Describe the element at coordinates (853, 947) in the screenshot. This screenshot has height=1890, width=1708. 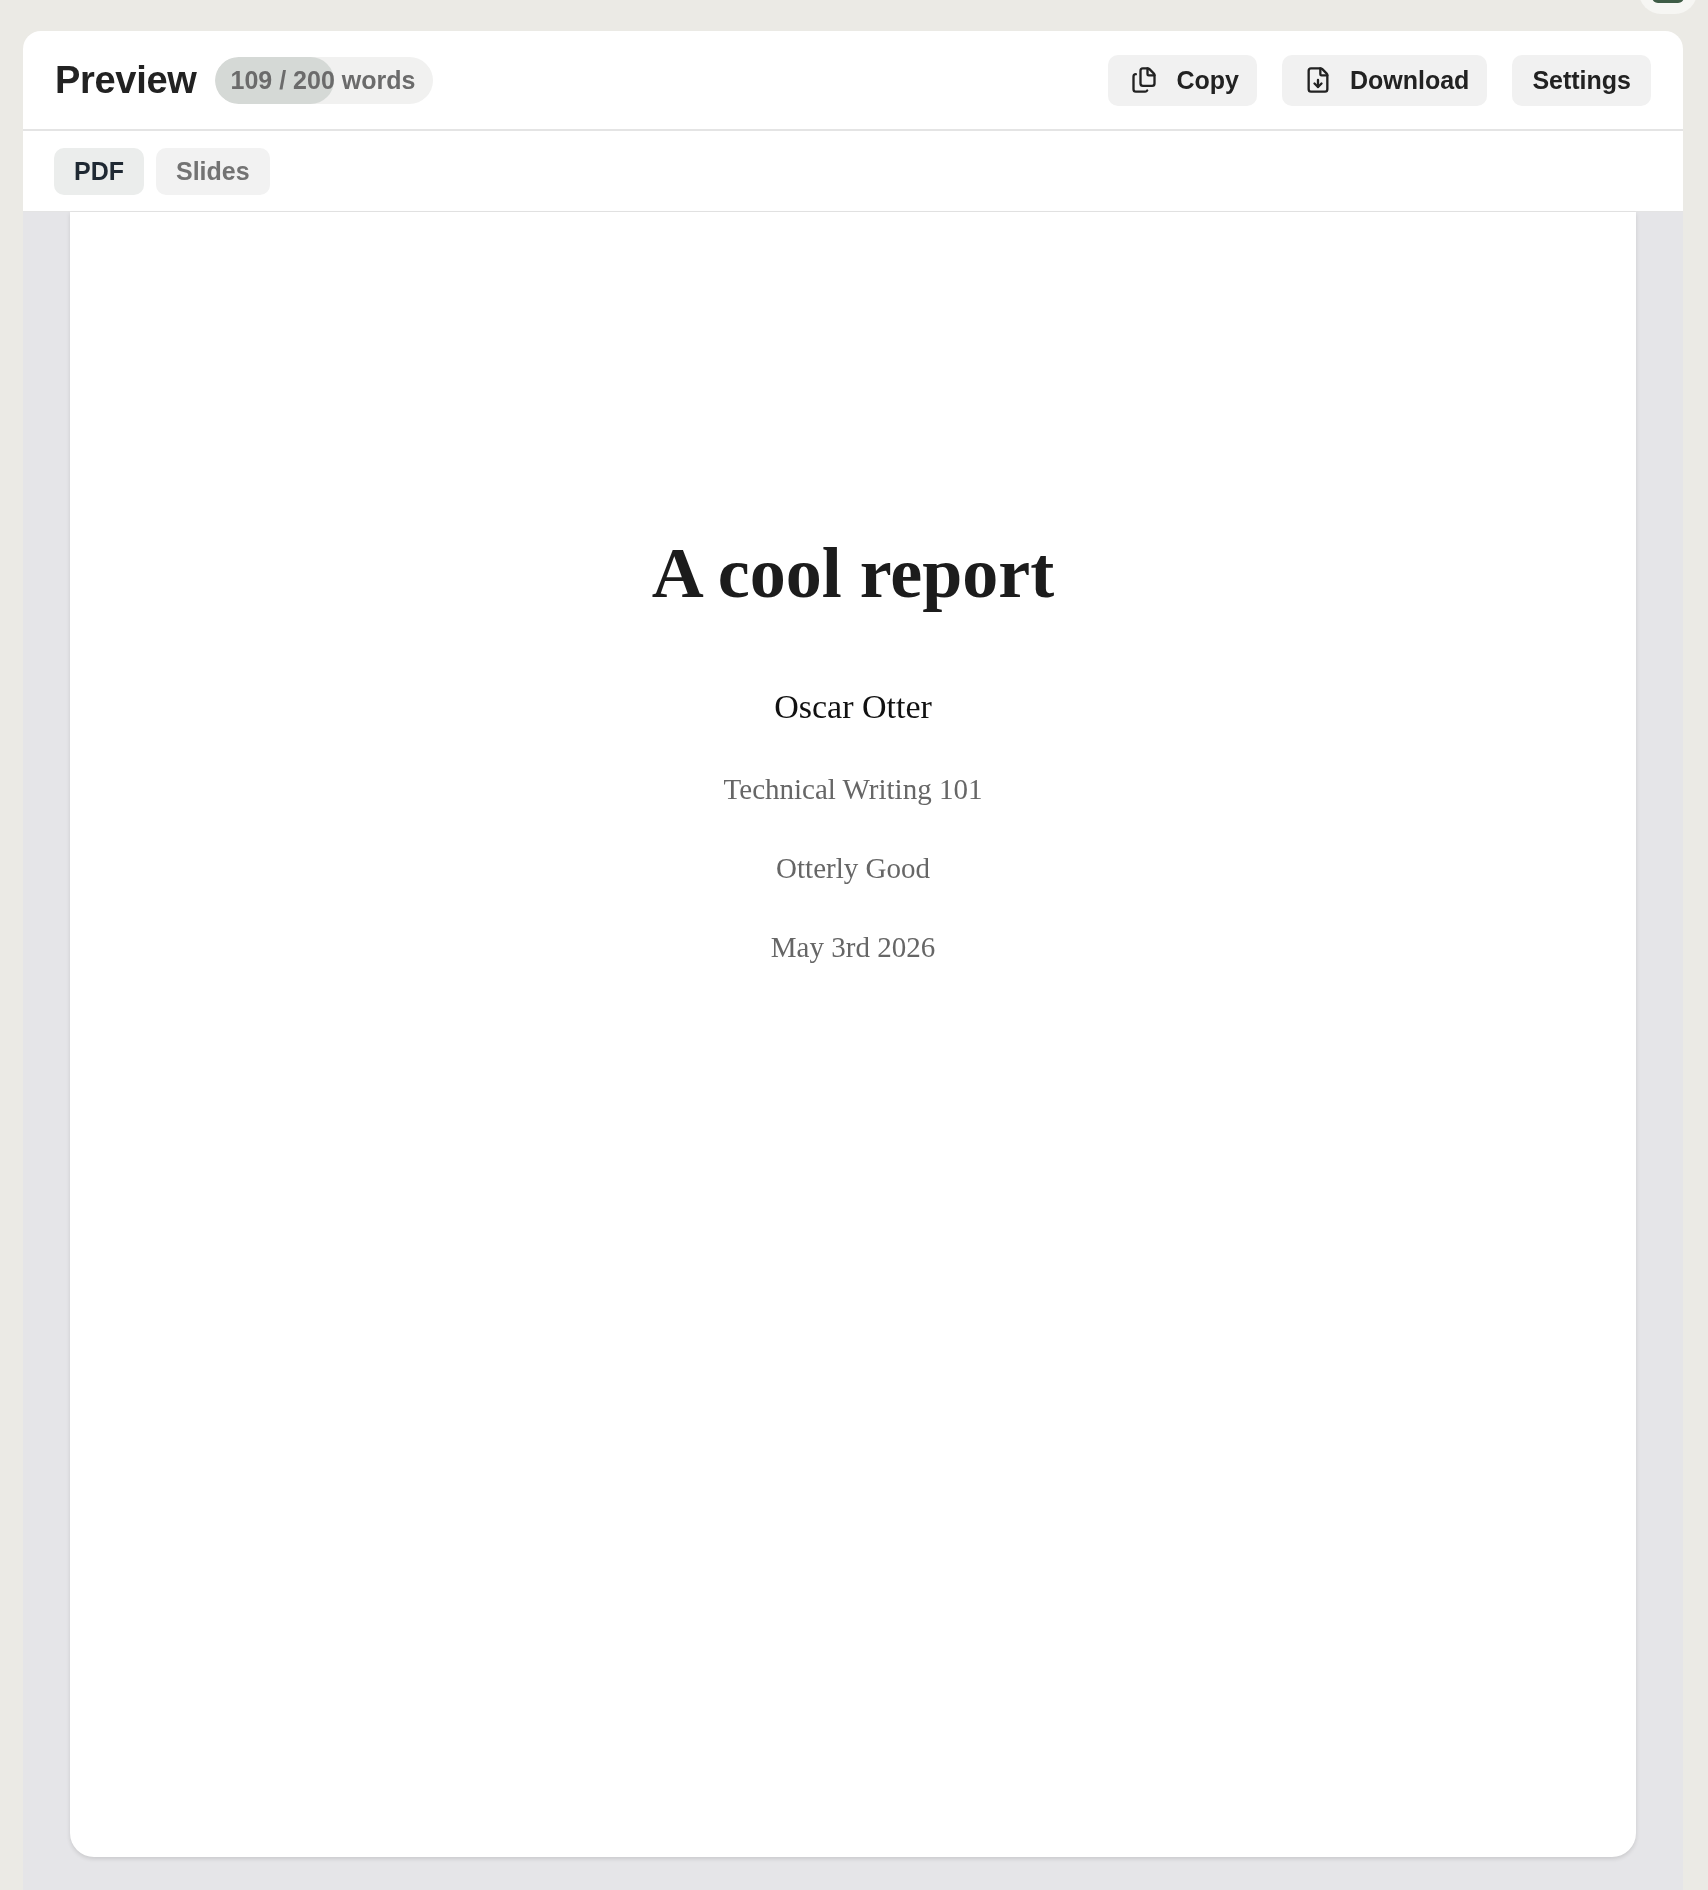
I see `document-subtitle-line: May 3rd 2026` at that location.